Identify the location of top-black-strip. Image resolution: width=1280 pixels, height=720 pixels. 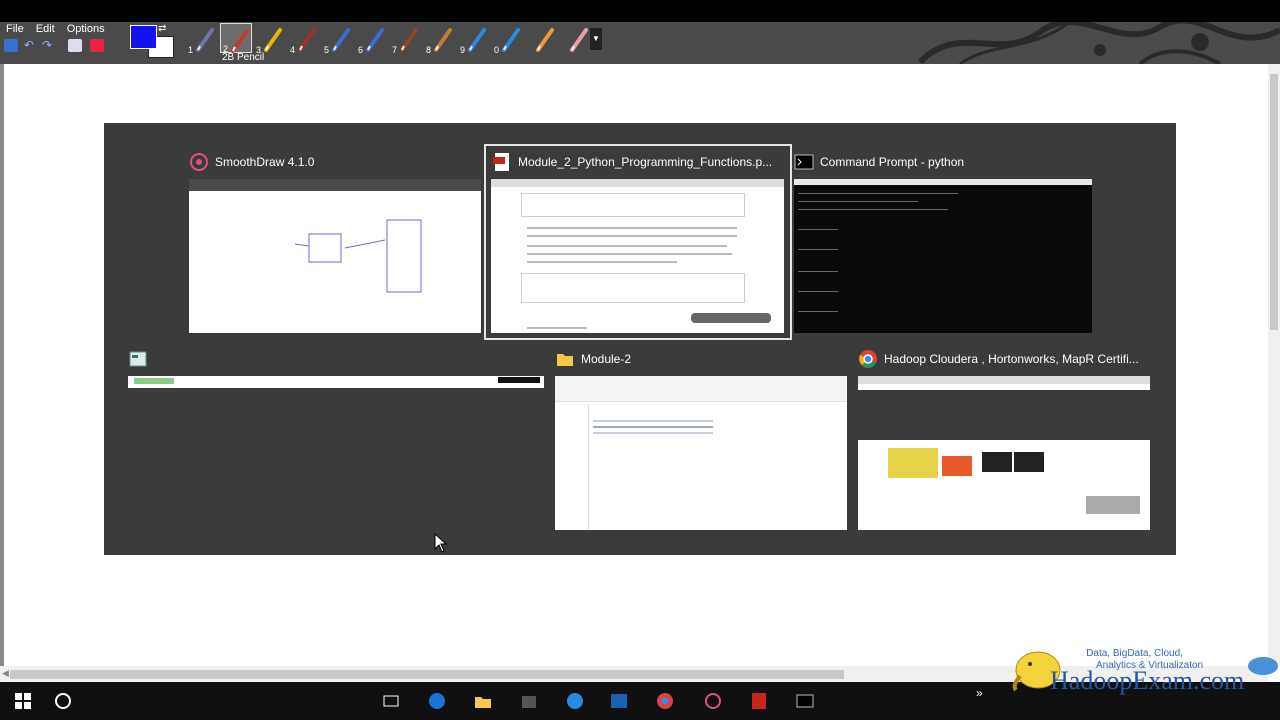
(640, 11).